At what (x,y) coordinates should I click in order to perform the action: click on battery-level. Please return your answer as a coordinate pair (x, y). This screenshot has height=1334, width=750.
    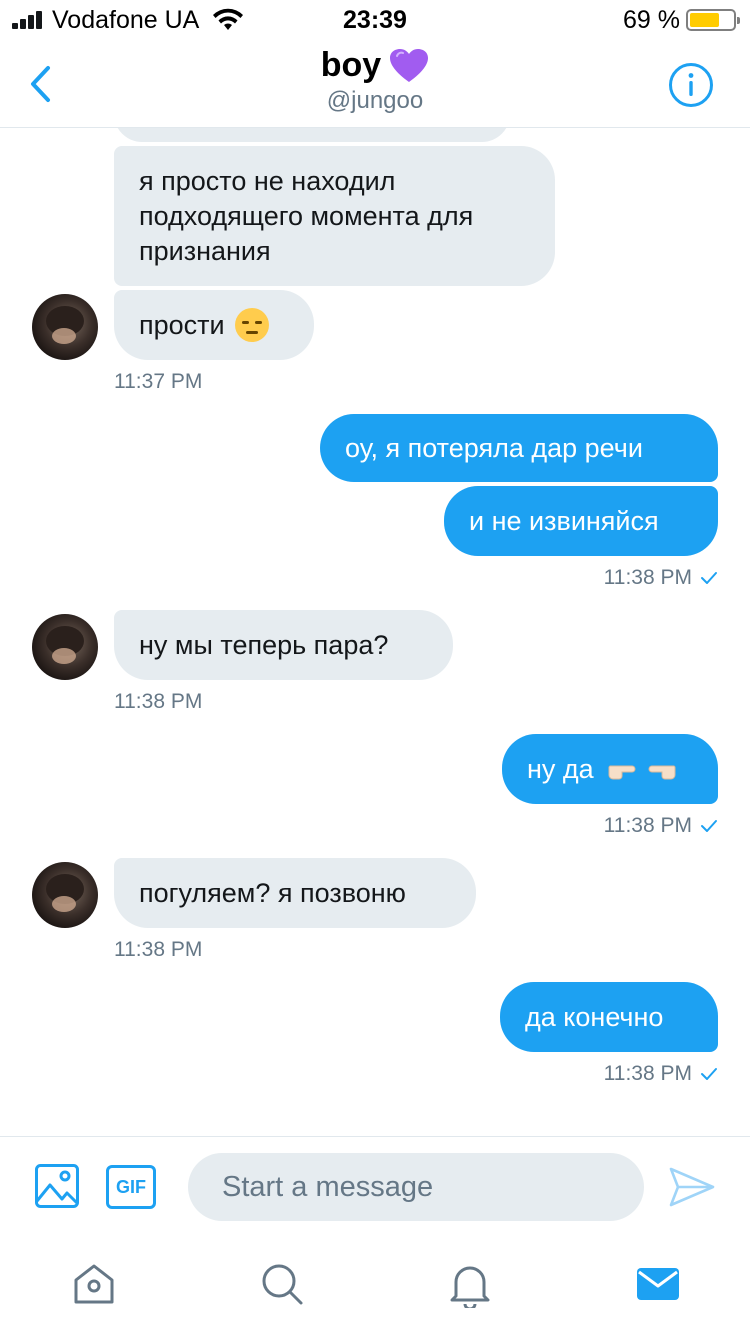
    Looking at the image, I should click on (704, 20).